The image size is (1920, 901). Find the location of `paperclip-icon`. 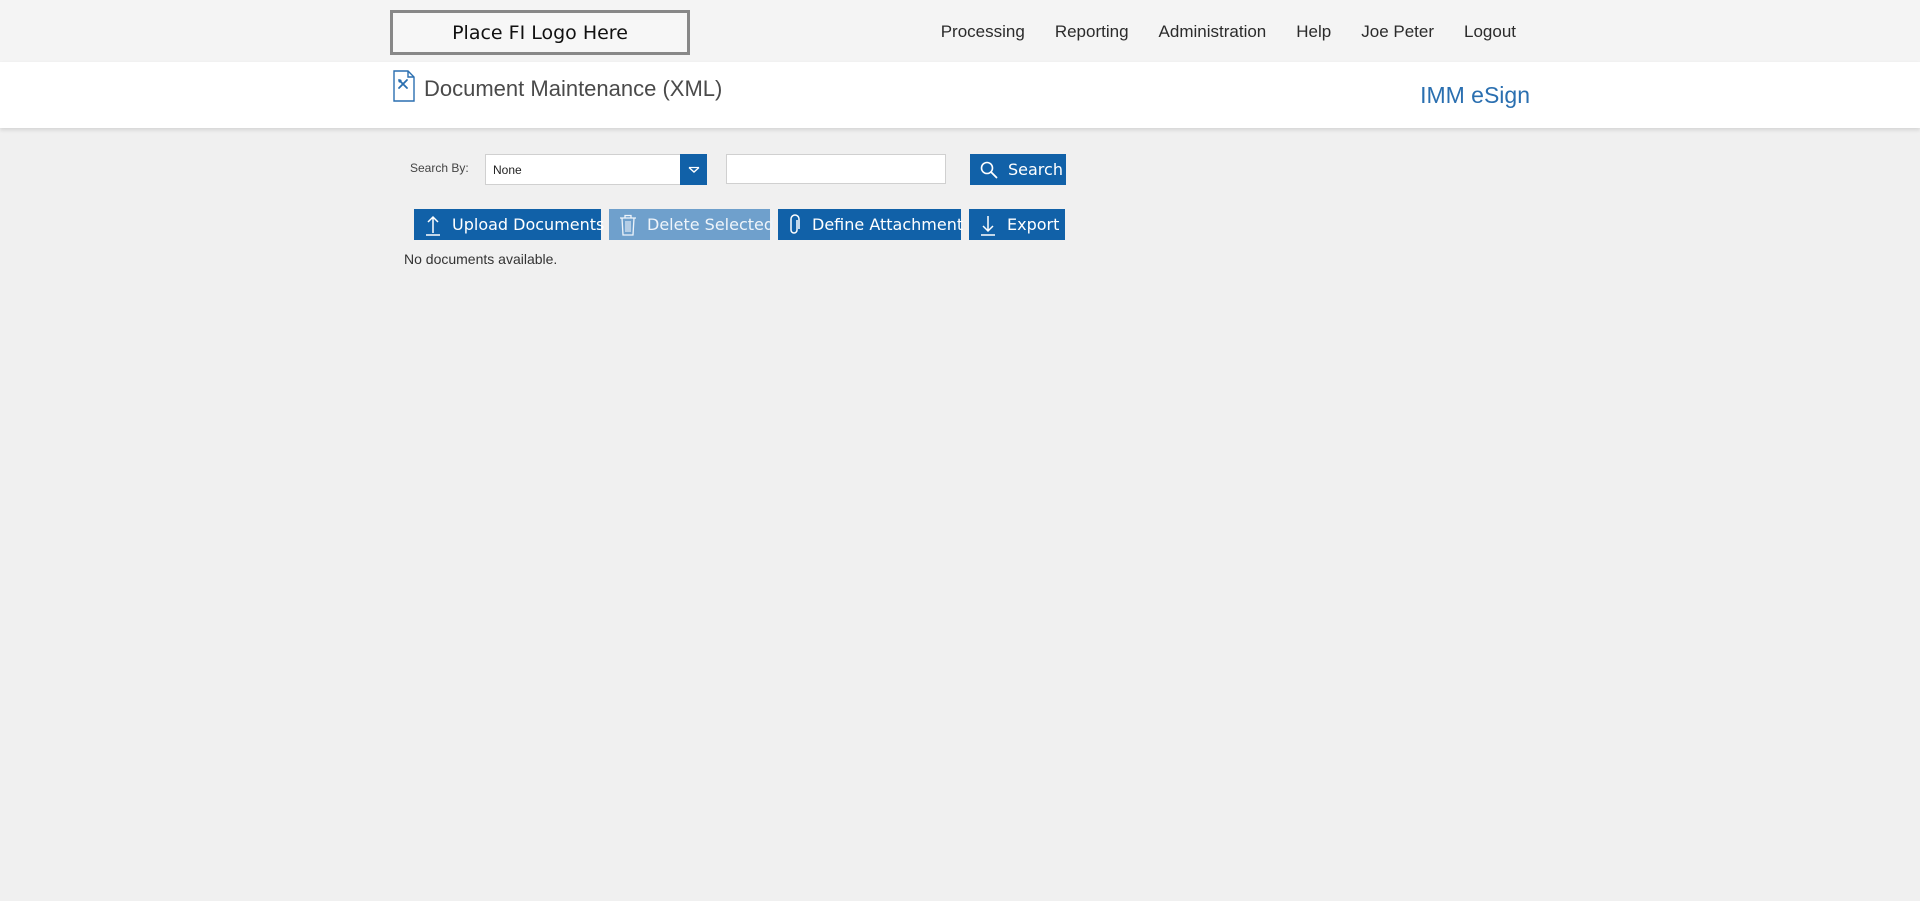

paperclip-icon is located at coordinates (795, 224).